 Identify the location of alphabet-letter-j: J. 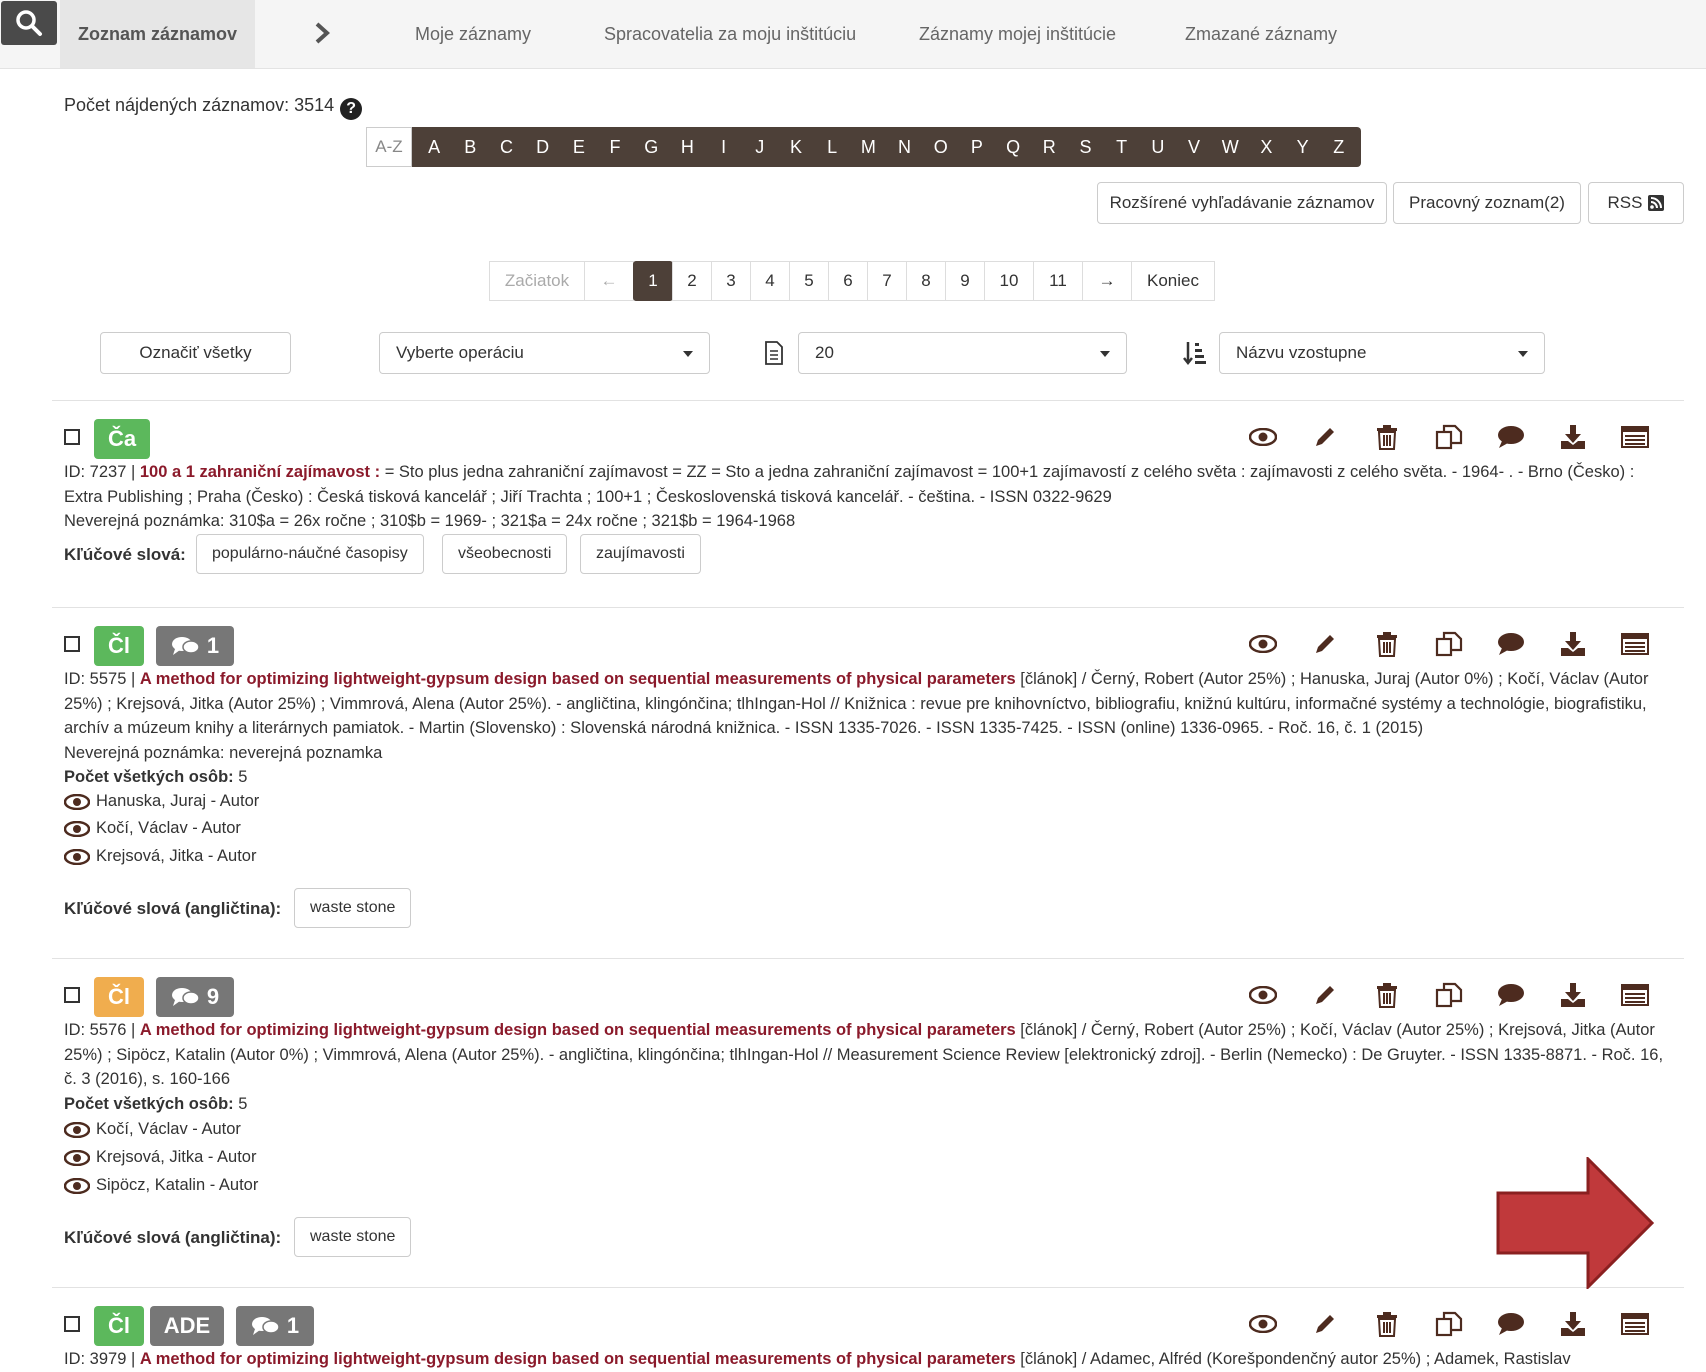
(760, 147).